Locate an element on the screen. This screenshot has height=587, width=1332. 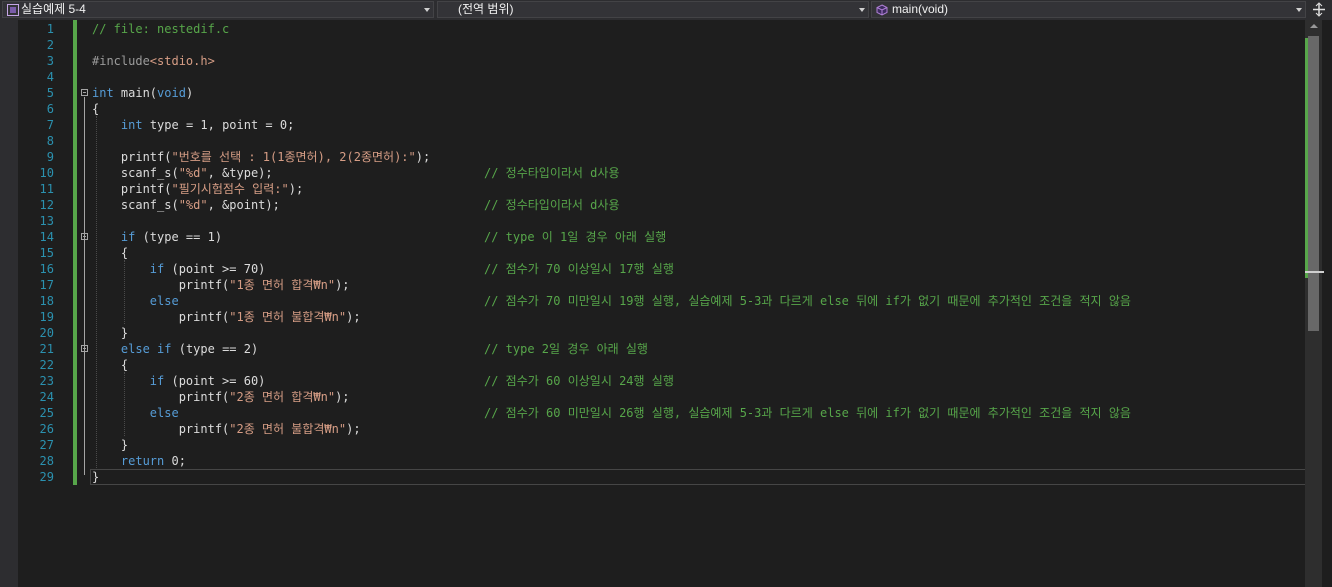
line-number: 2 is located at coordinates (50, 45).